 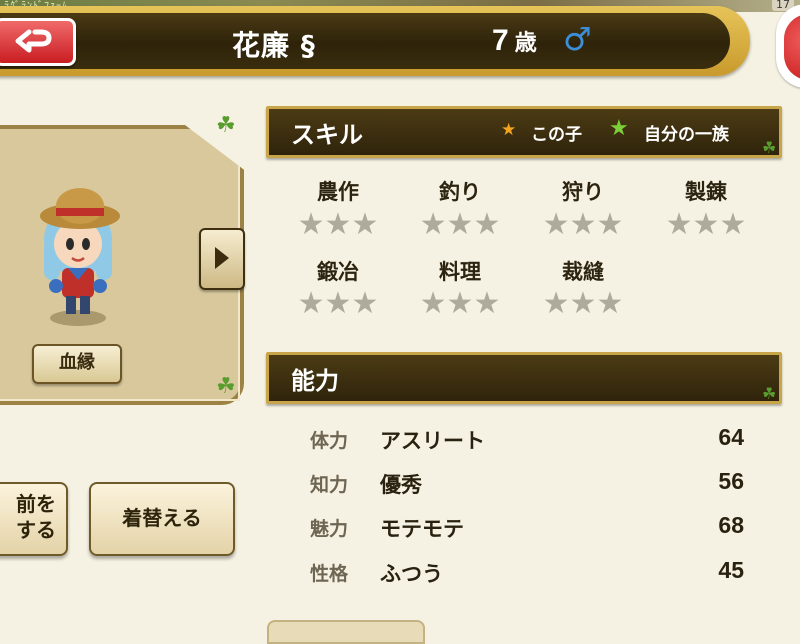 What do you see at coordinates (222, 259) in the screenshot?
I see `next-character-button` at bounding box center [222, 259].